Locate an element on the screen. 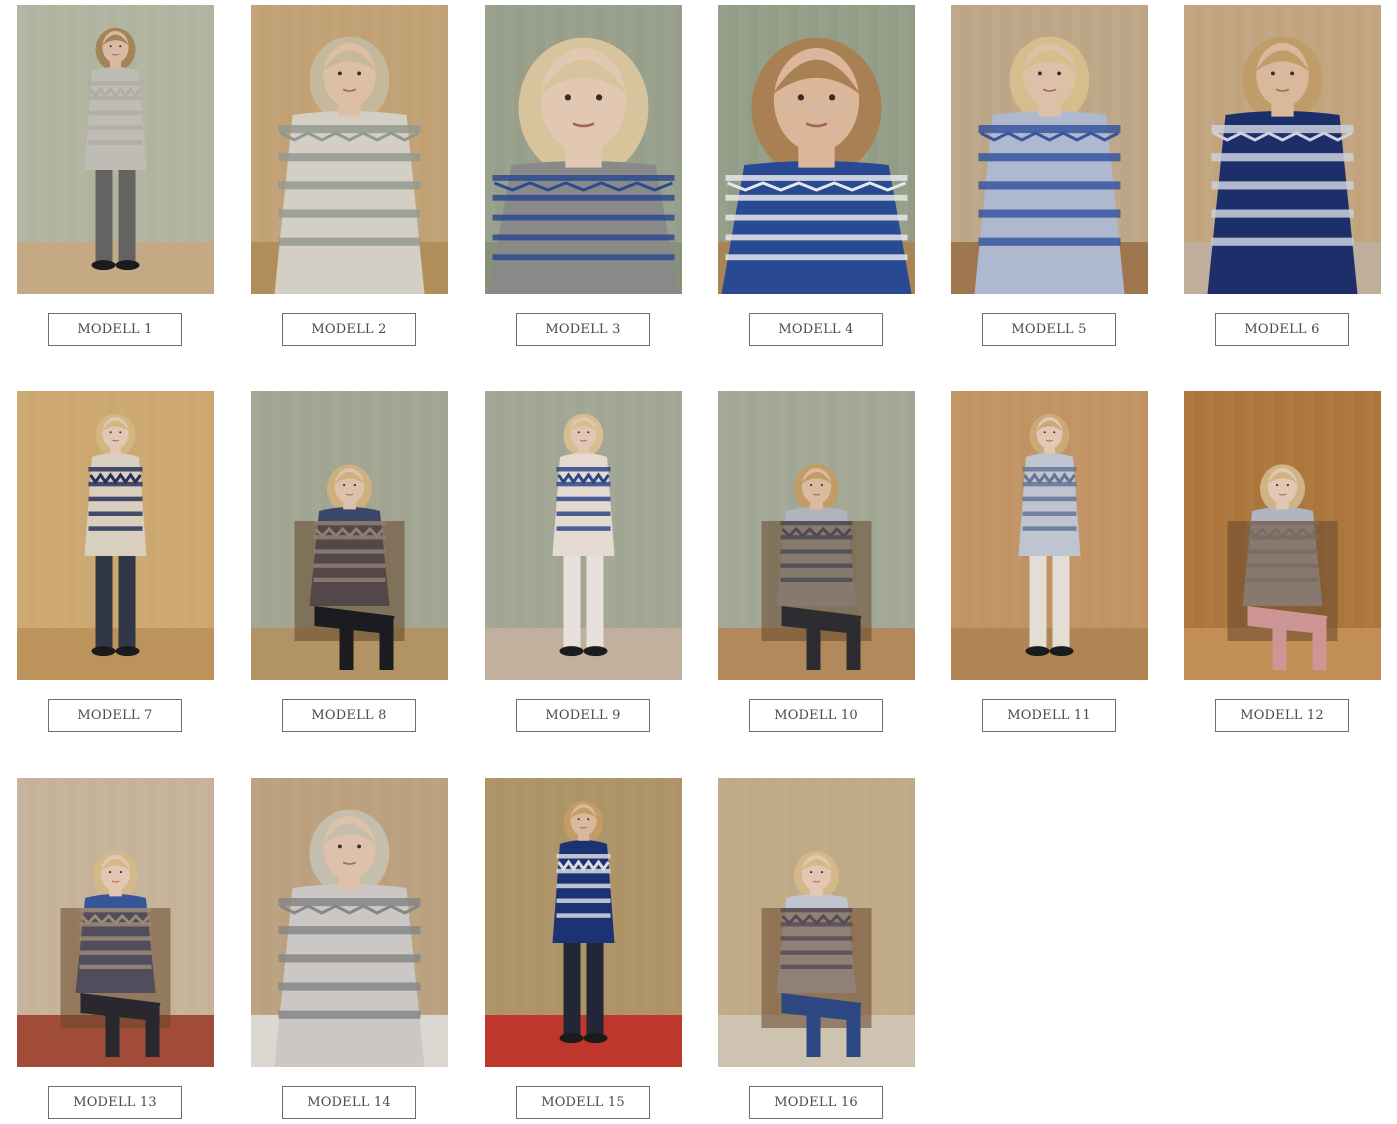  model-label-button: MODELL 8 is located at coordinates (349, 715).